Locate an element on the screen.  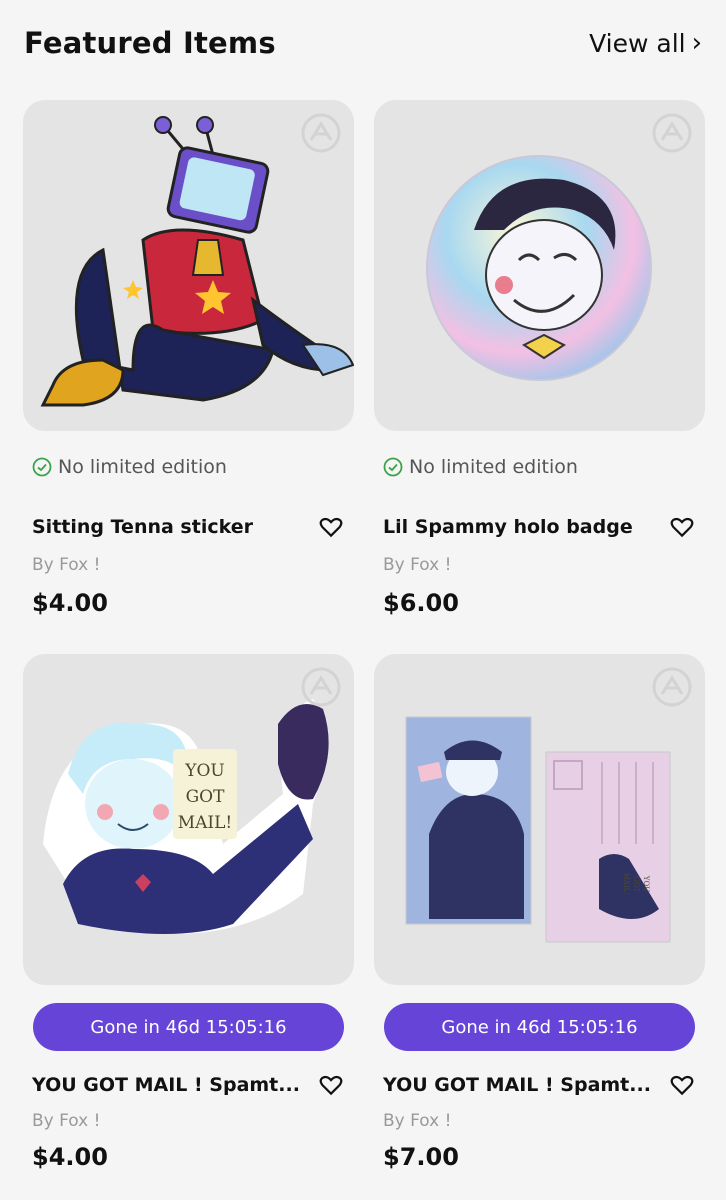
sign-word-2: GOT is located at coordinates (206, 797).